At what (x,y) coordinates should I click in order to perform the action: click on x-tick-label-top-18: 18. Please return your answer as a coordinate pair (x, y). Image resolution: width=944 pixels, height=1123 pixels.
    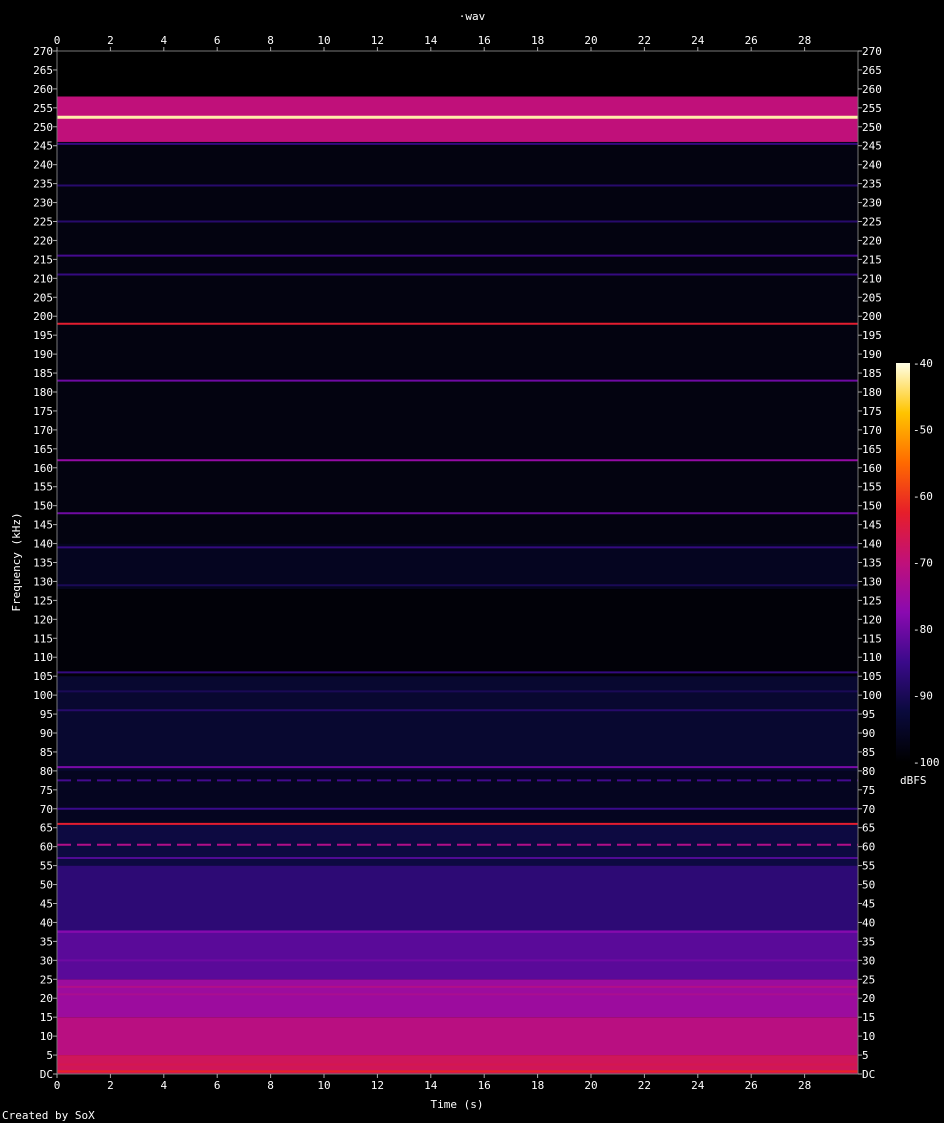
    Looking at the image, I should click on (537, 40).